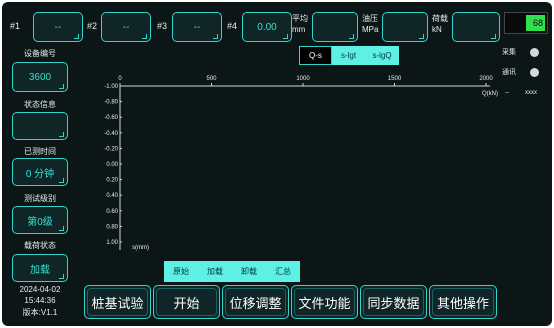 The height and width of the screenshot is (328, 554). Describe the element at coordinates (112, 212) in the screenshot. I see `y-tick-label: 0.60` at that location.